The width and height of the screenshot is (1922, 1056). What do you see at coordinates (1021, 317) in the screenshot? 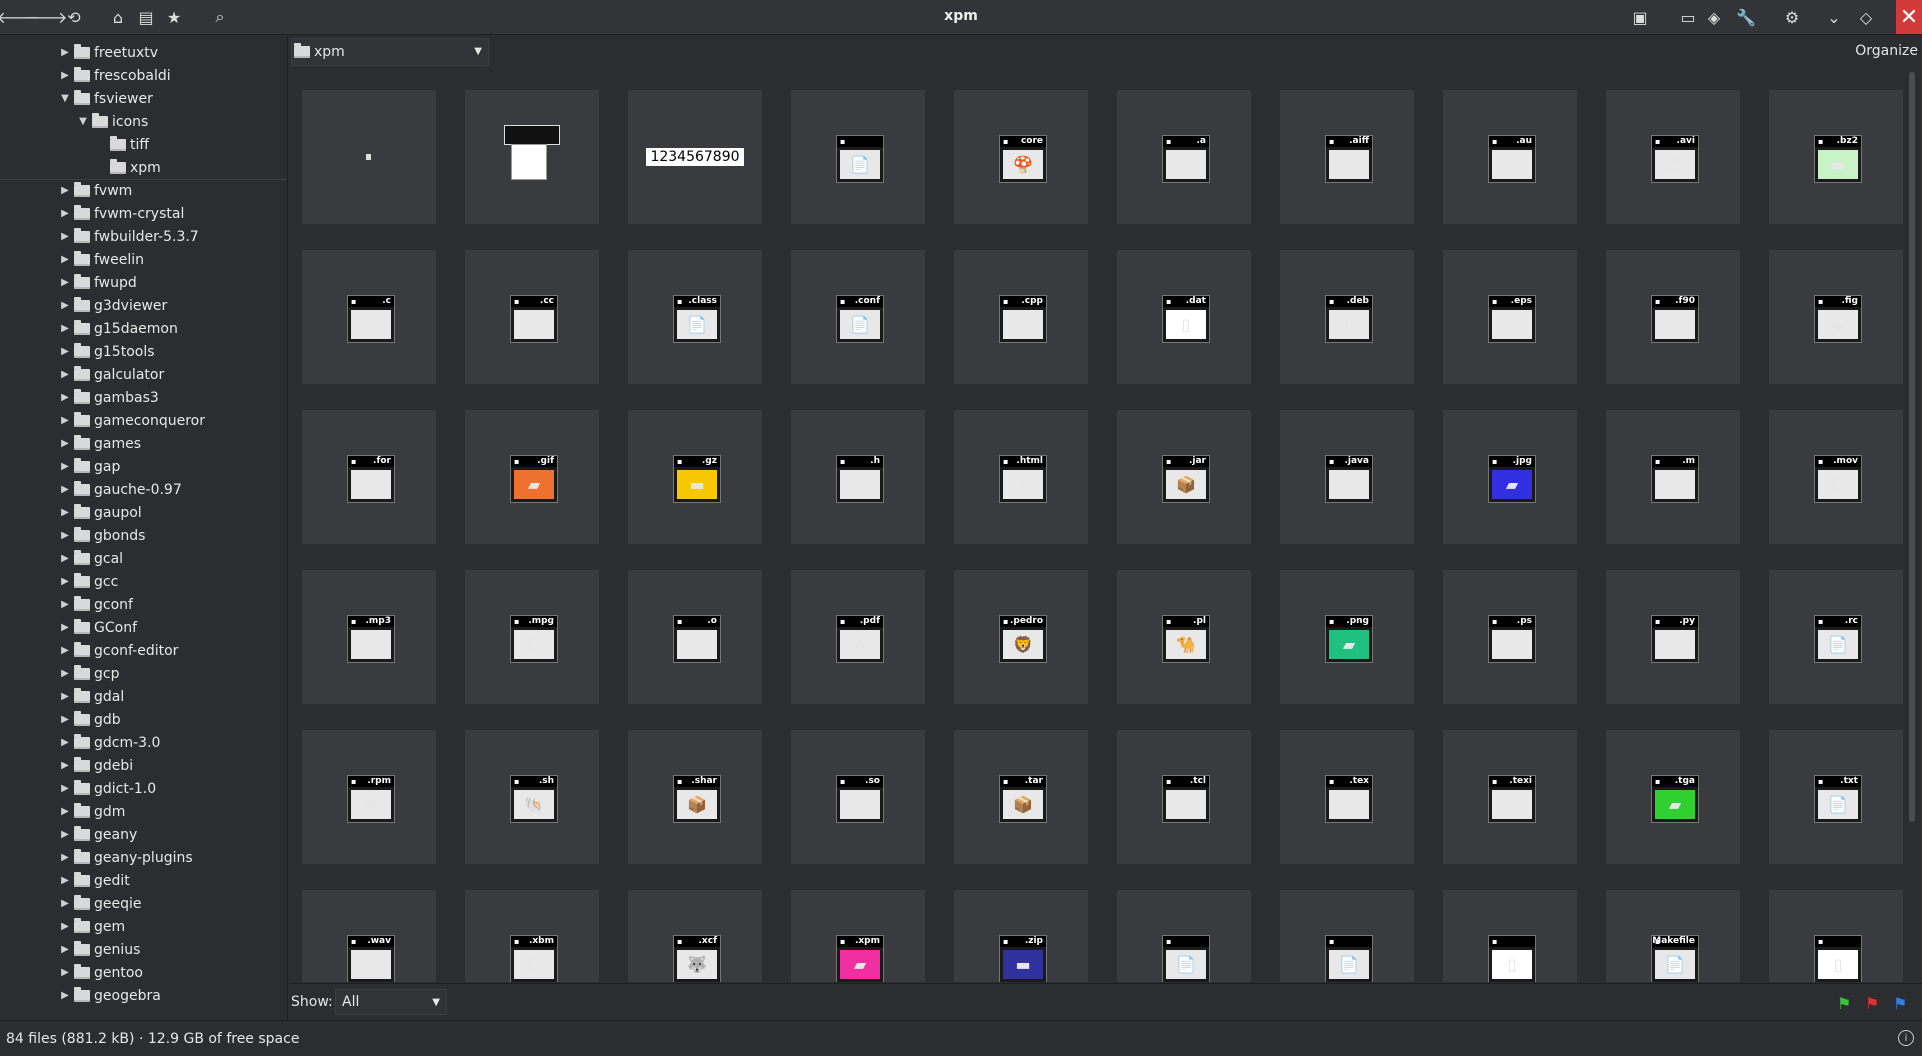
I see `thumbnail-tile: .cpp ▪ ◎` at bounding box center [1021, 317].